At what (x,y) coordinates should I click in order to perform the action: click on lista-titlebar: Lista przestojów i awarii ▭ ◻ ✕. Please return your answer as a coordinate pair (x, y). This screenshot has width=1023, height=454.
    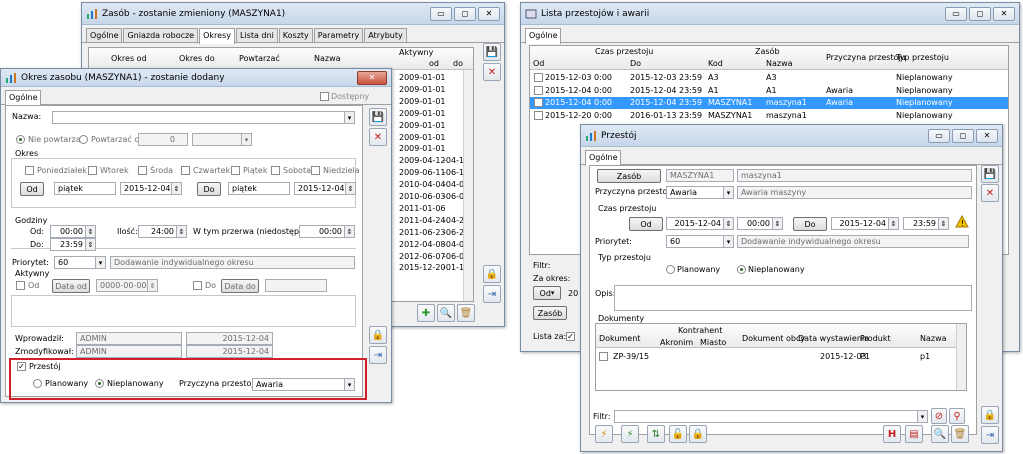
    Looking at the image, I should click on (770, 14).